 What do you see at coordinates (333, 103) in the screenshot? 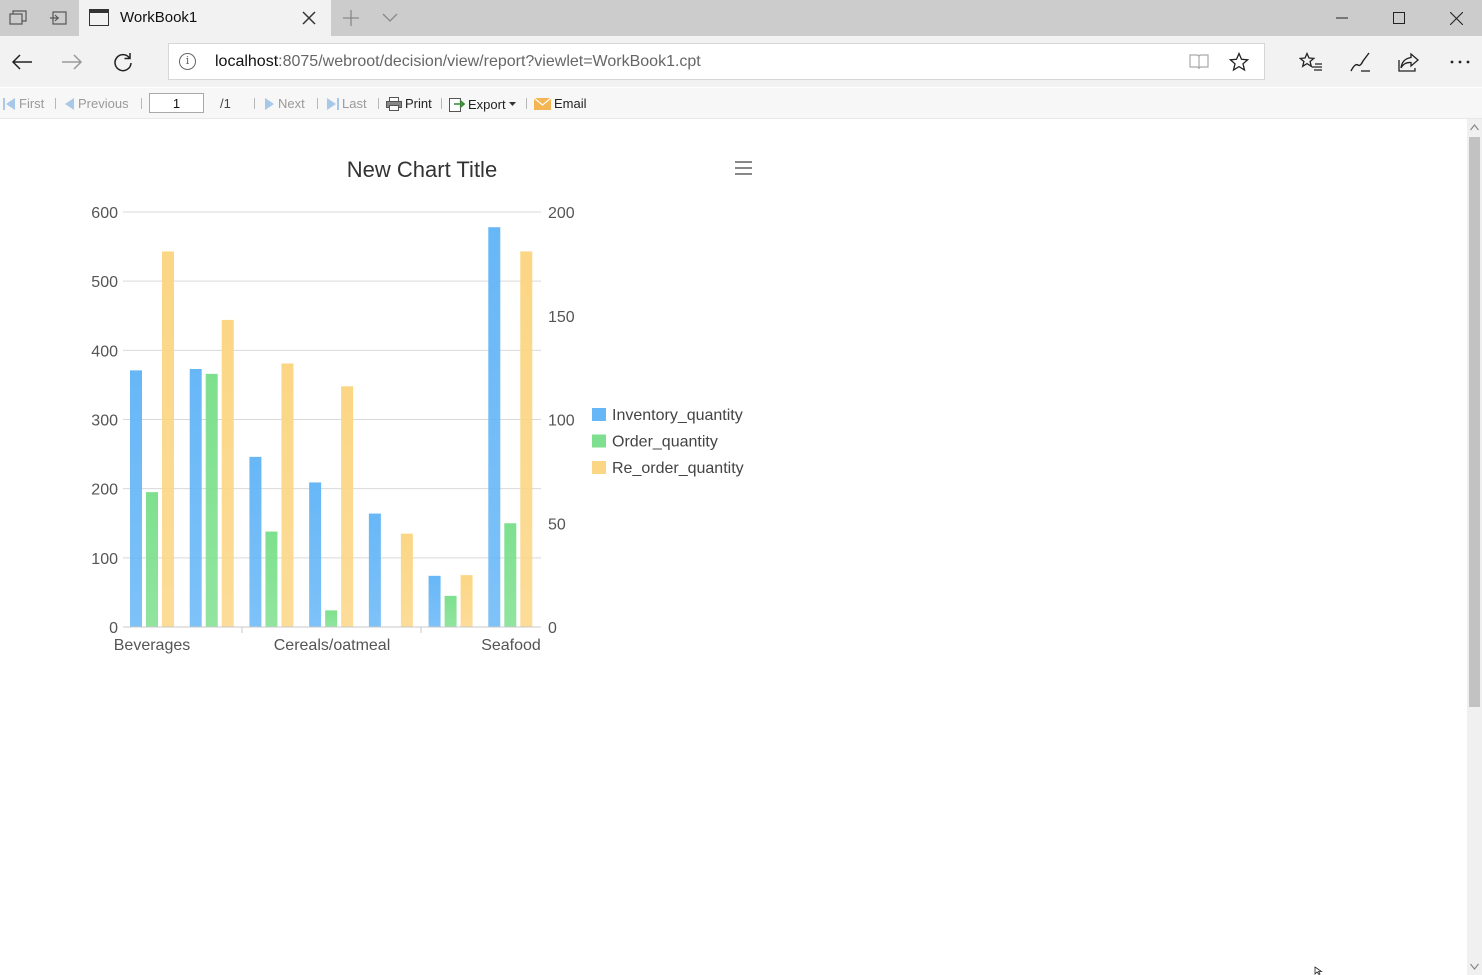
I see `last-page-icon` at bounding box center [333, 103].